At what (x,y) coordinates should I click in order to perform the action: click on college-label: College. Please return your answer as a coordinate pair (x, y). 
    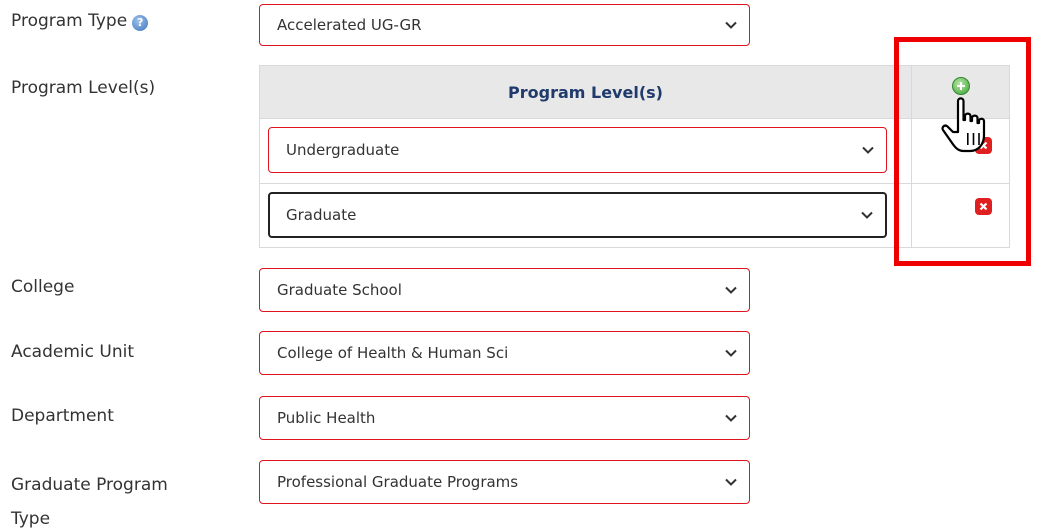
    Looking at the image, I should click on (43, 287).